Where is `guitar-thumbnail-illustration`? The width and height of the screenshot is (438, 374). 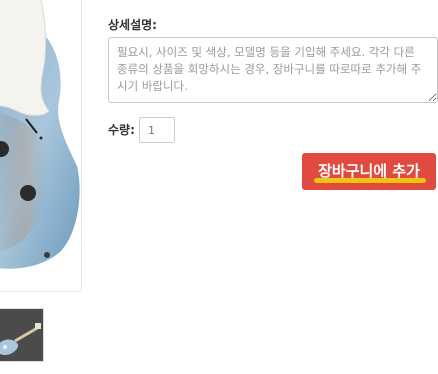 guitar-thumbnail-illustration is located at coordinates (21, 335).